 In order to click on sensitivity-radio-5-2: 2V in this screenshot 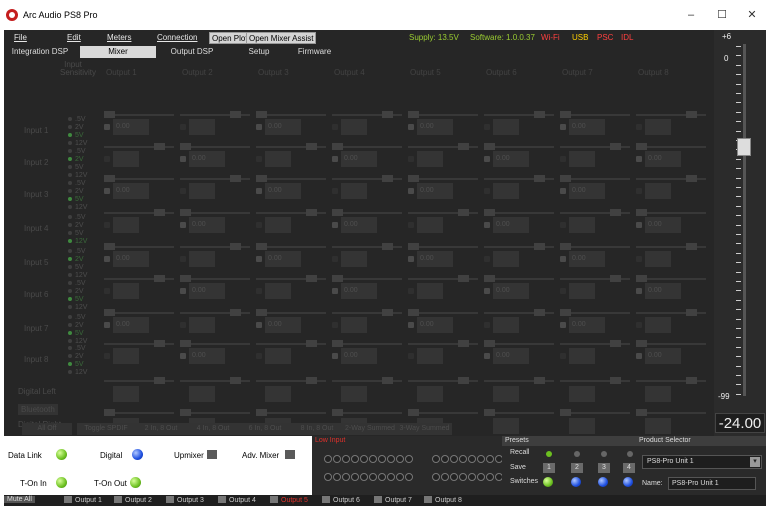, I will do `click(76, 259)`.